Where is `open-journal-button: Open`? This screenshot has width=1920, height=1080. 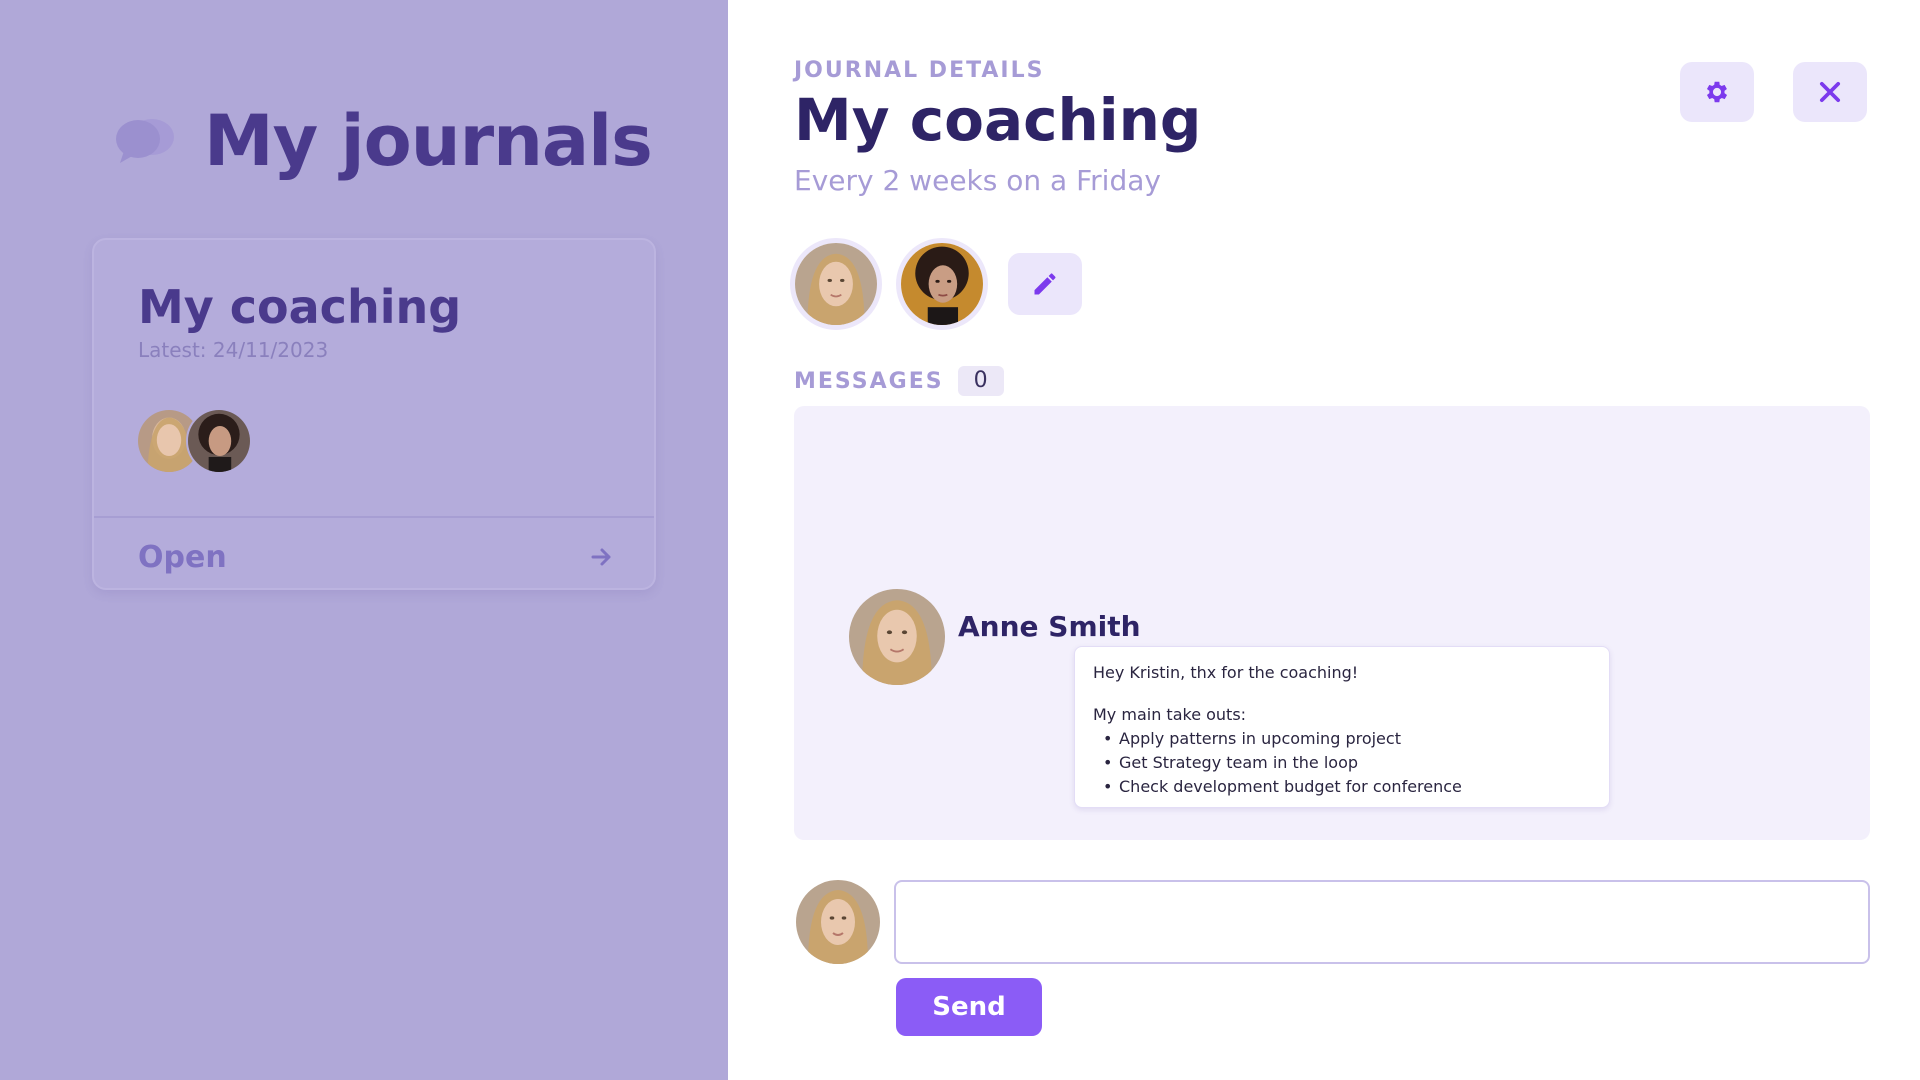 open-journal-button: Open is located at coordinates (376, 557).